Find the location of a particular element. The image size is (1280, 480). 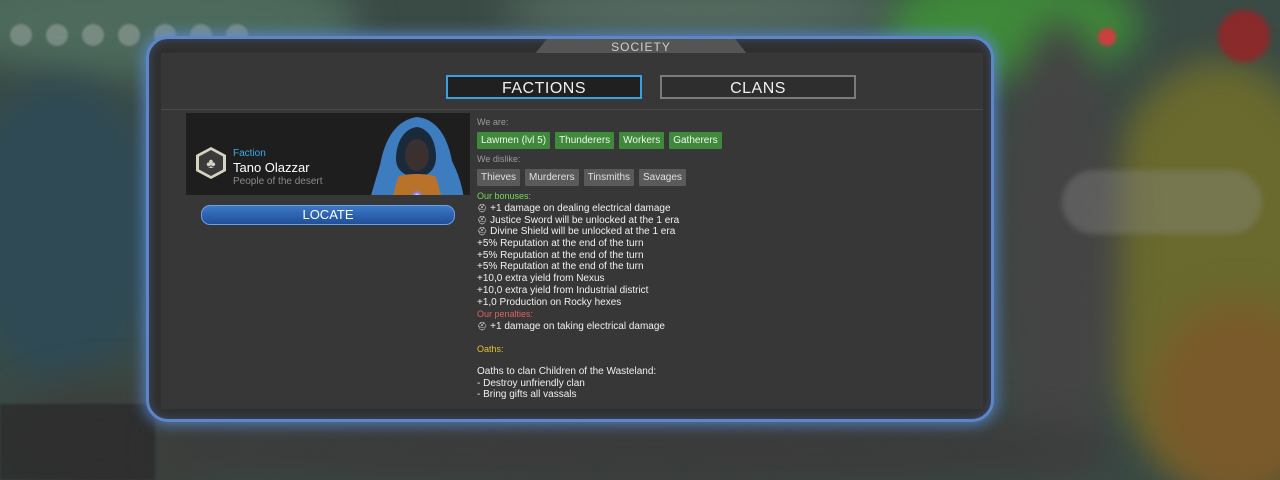

faction-leader-portrait is located at coordinates (417, 156).